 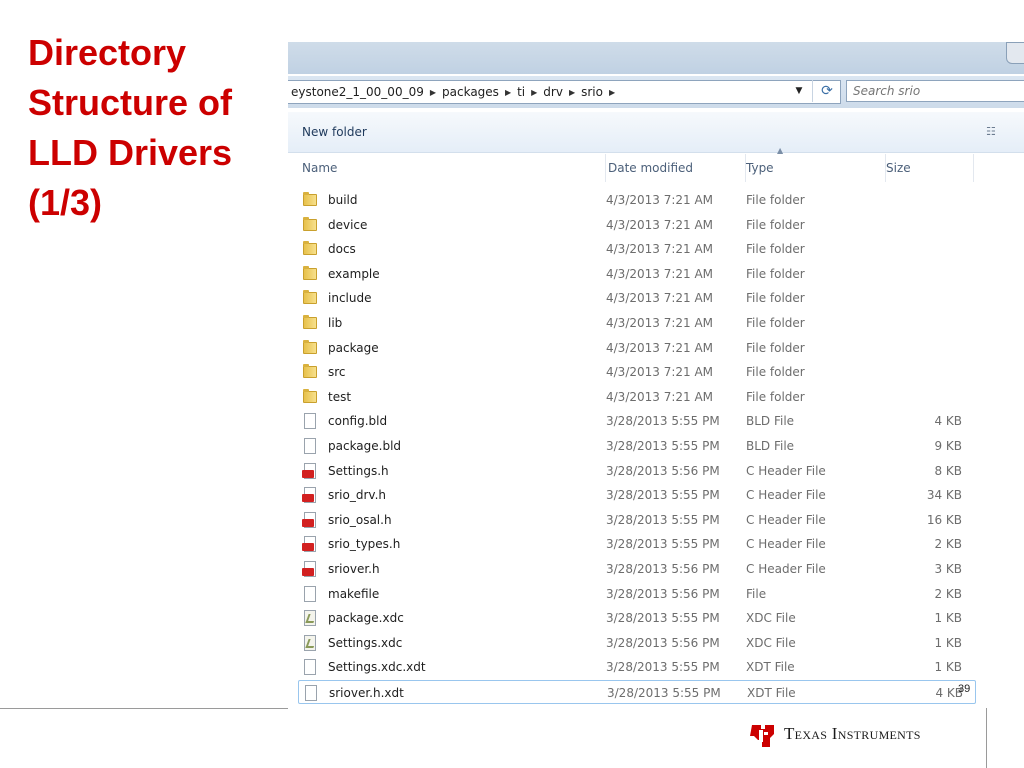 I want to click on file-row: package.bld 3/28/2013 5:55 PM BLD File 9 KB, so click(x=637, y=446).